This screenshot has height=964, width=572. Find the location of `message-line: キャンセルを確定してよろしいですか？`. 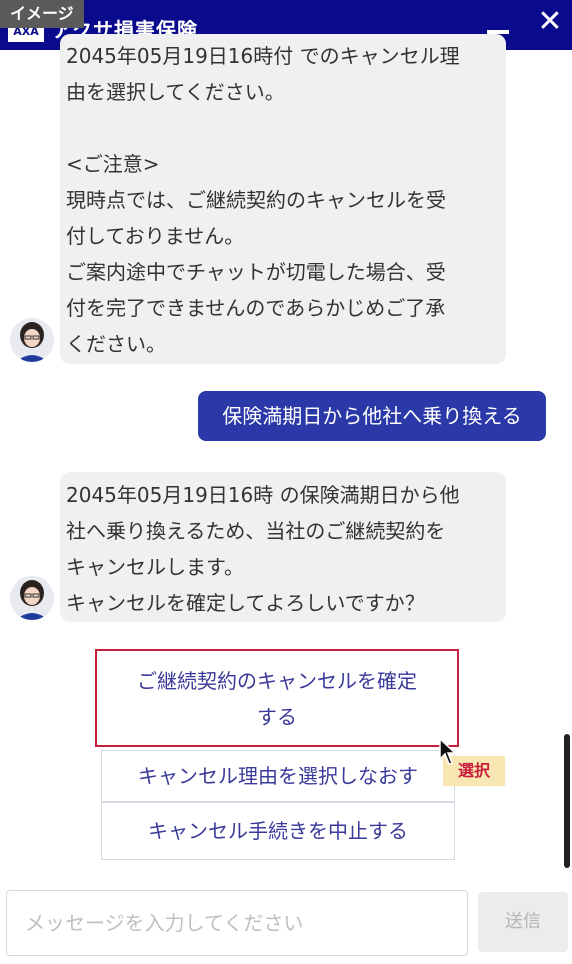

message-line: キャンセルを確定してよろしいですか？ is located at coordinates (245, 603).